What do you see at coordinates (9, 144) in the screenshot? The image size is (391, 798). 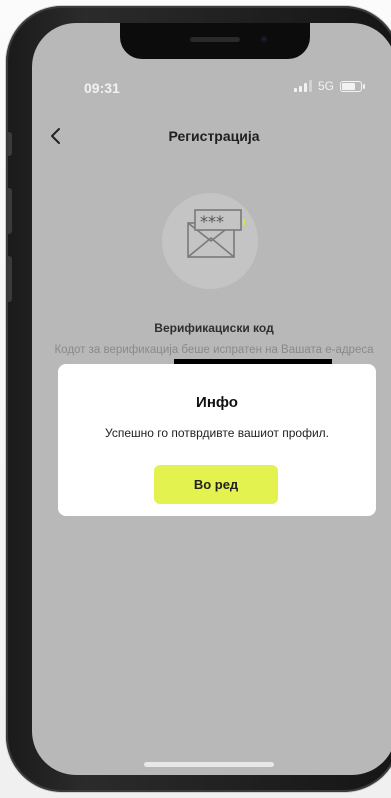 I see `mute-switch` at bounding box center [9, 144].